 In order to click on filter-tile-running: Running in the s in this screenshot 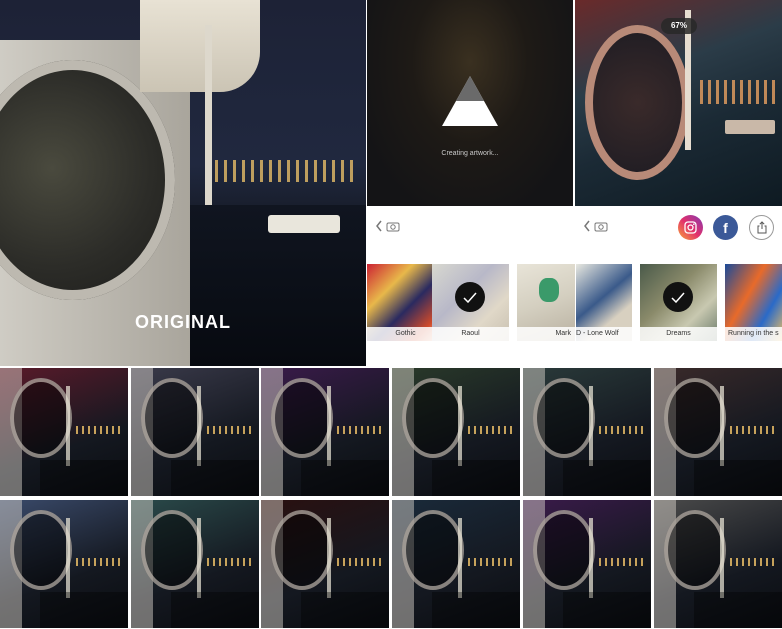, I will do `click(753, 302)`.